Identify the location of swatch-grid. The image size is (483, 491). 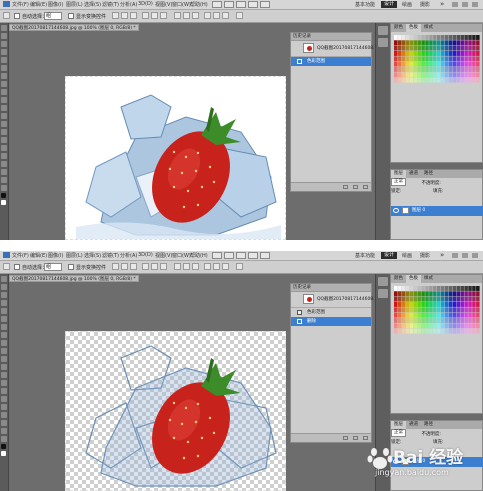
(437, 59).